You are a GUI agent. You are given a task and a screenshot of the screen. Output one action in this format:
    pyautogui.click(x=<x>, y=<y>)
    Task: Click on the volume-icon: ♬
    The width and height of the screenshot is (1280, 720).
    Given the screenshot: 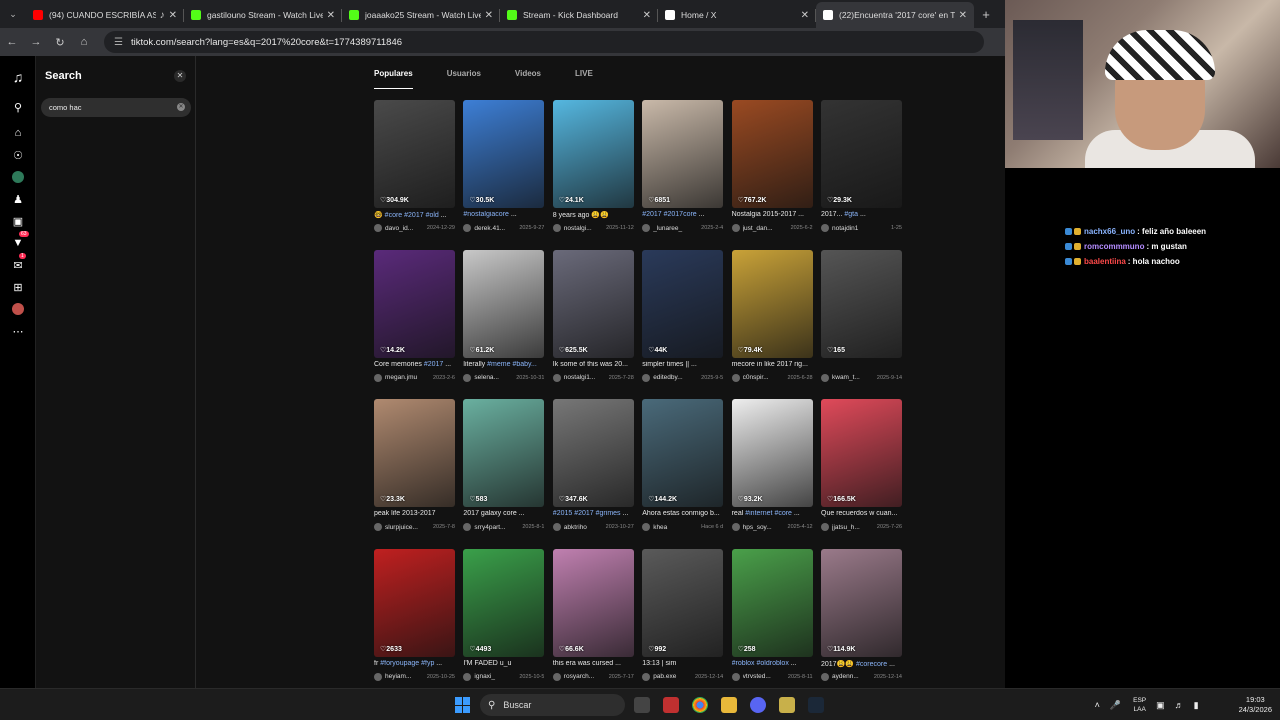 What is the action you would take?
    pyautogui.click(x=1179, y=705)
    